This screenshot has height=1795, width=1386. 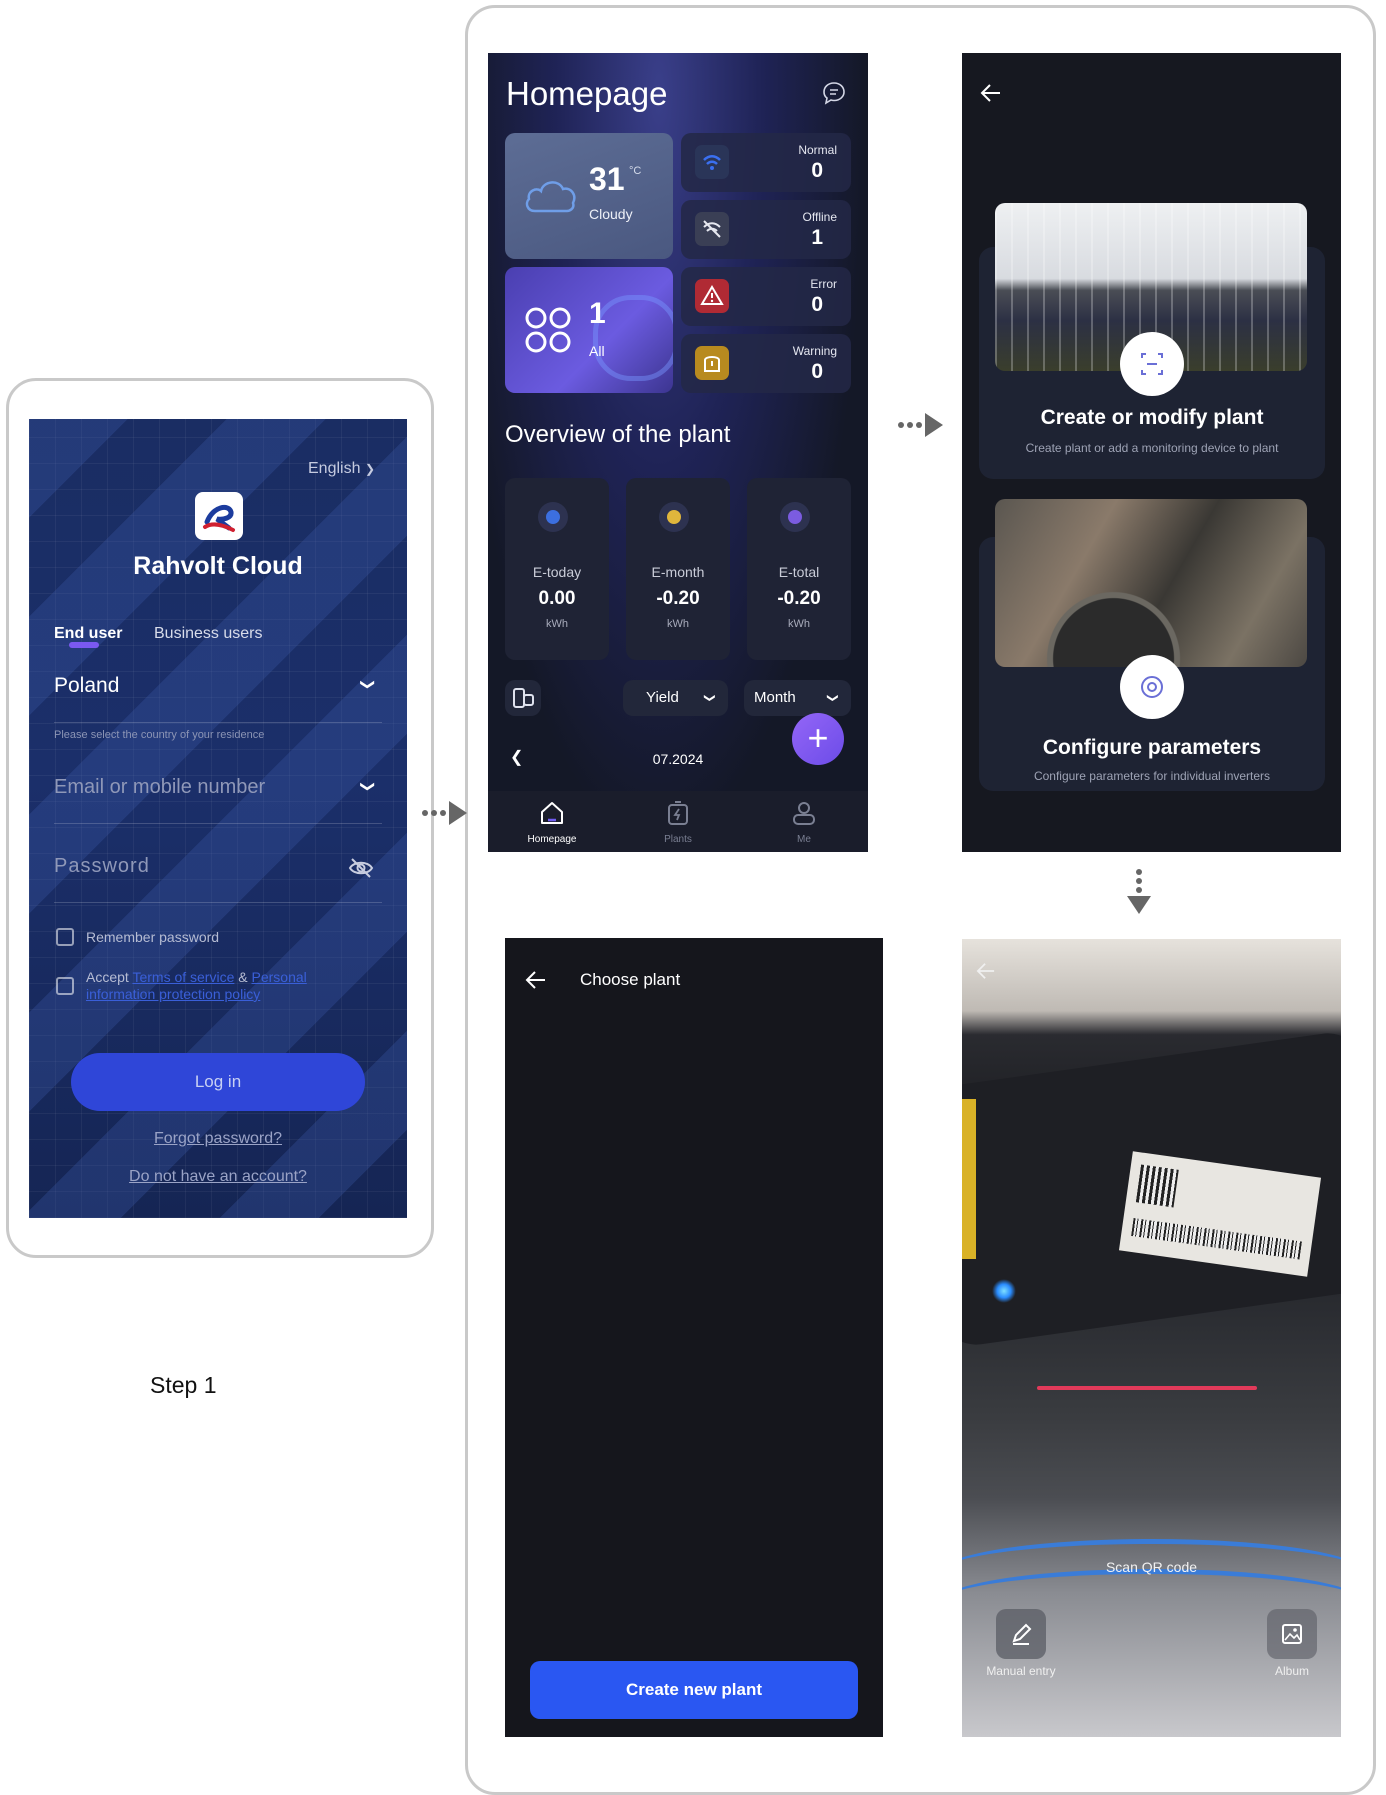 What do you see at coordinates (218, 689) in the screenshot?
I see `country-select: Poland ❯` at bounding box center [218, 689].